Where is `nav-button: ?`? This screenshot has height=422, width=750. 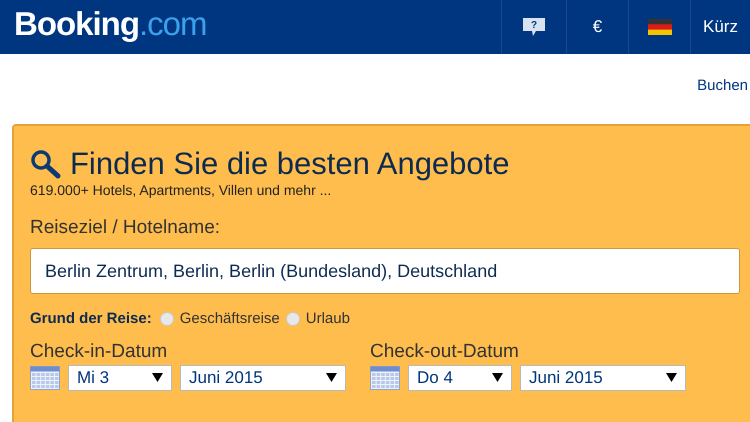 nav-button: ? is located at coordinates (533, 27).